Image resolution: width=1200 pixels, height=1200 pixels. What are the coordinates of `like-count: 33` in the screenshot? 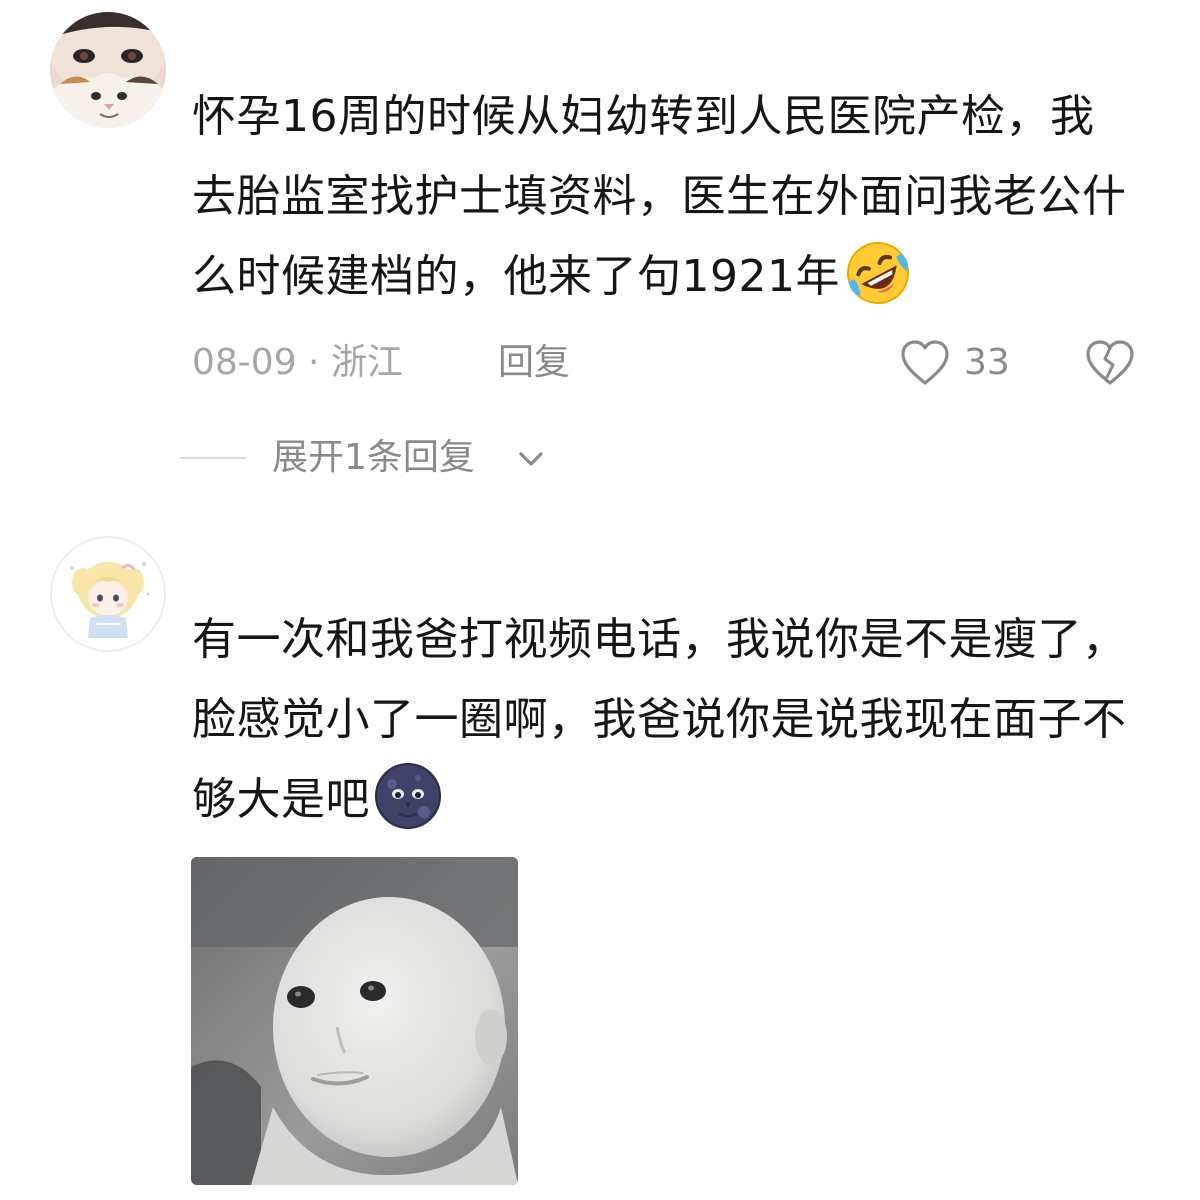 It's located at (987, 362).